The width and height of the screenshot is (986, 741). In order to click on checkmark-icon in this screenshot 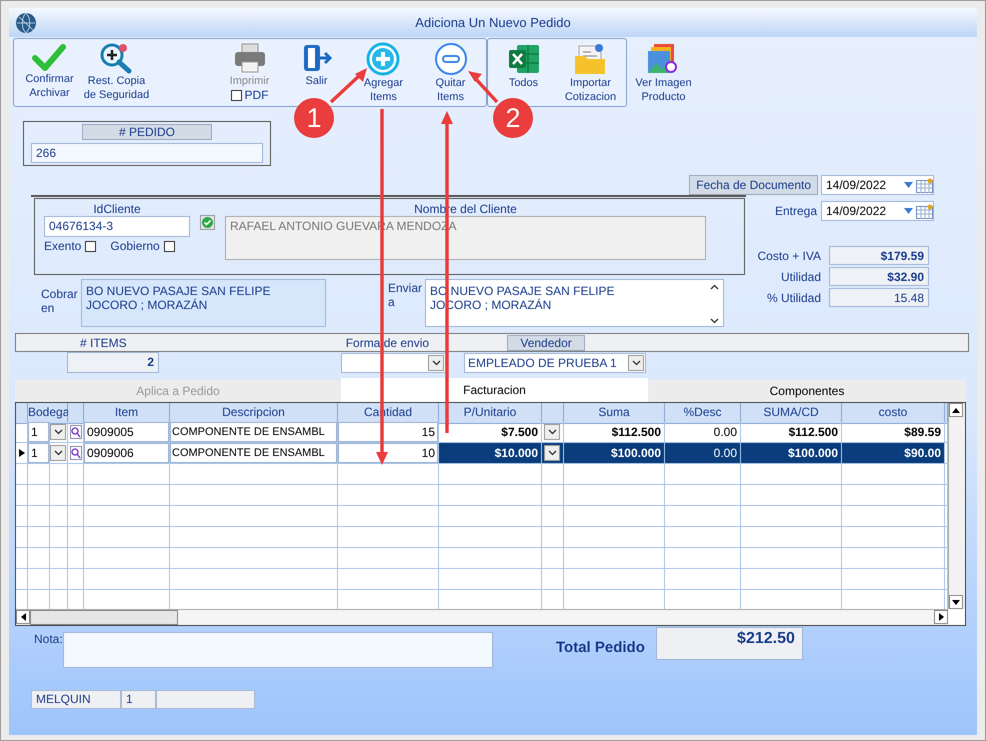, I will do `click(49, 57)`.